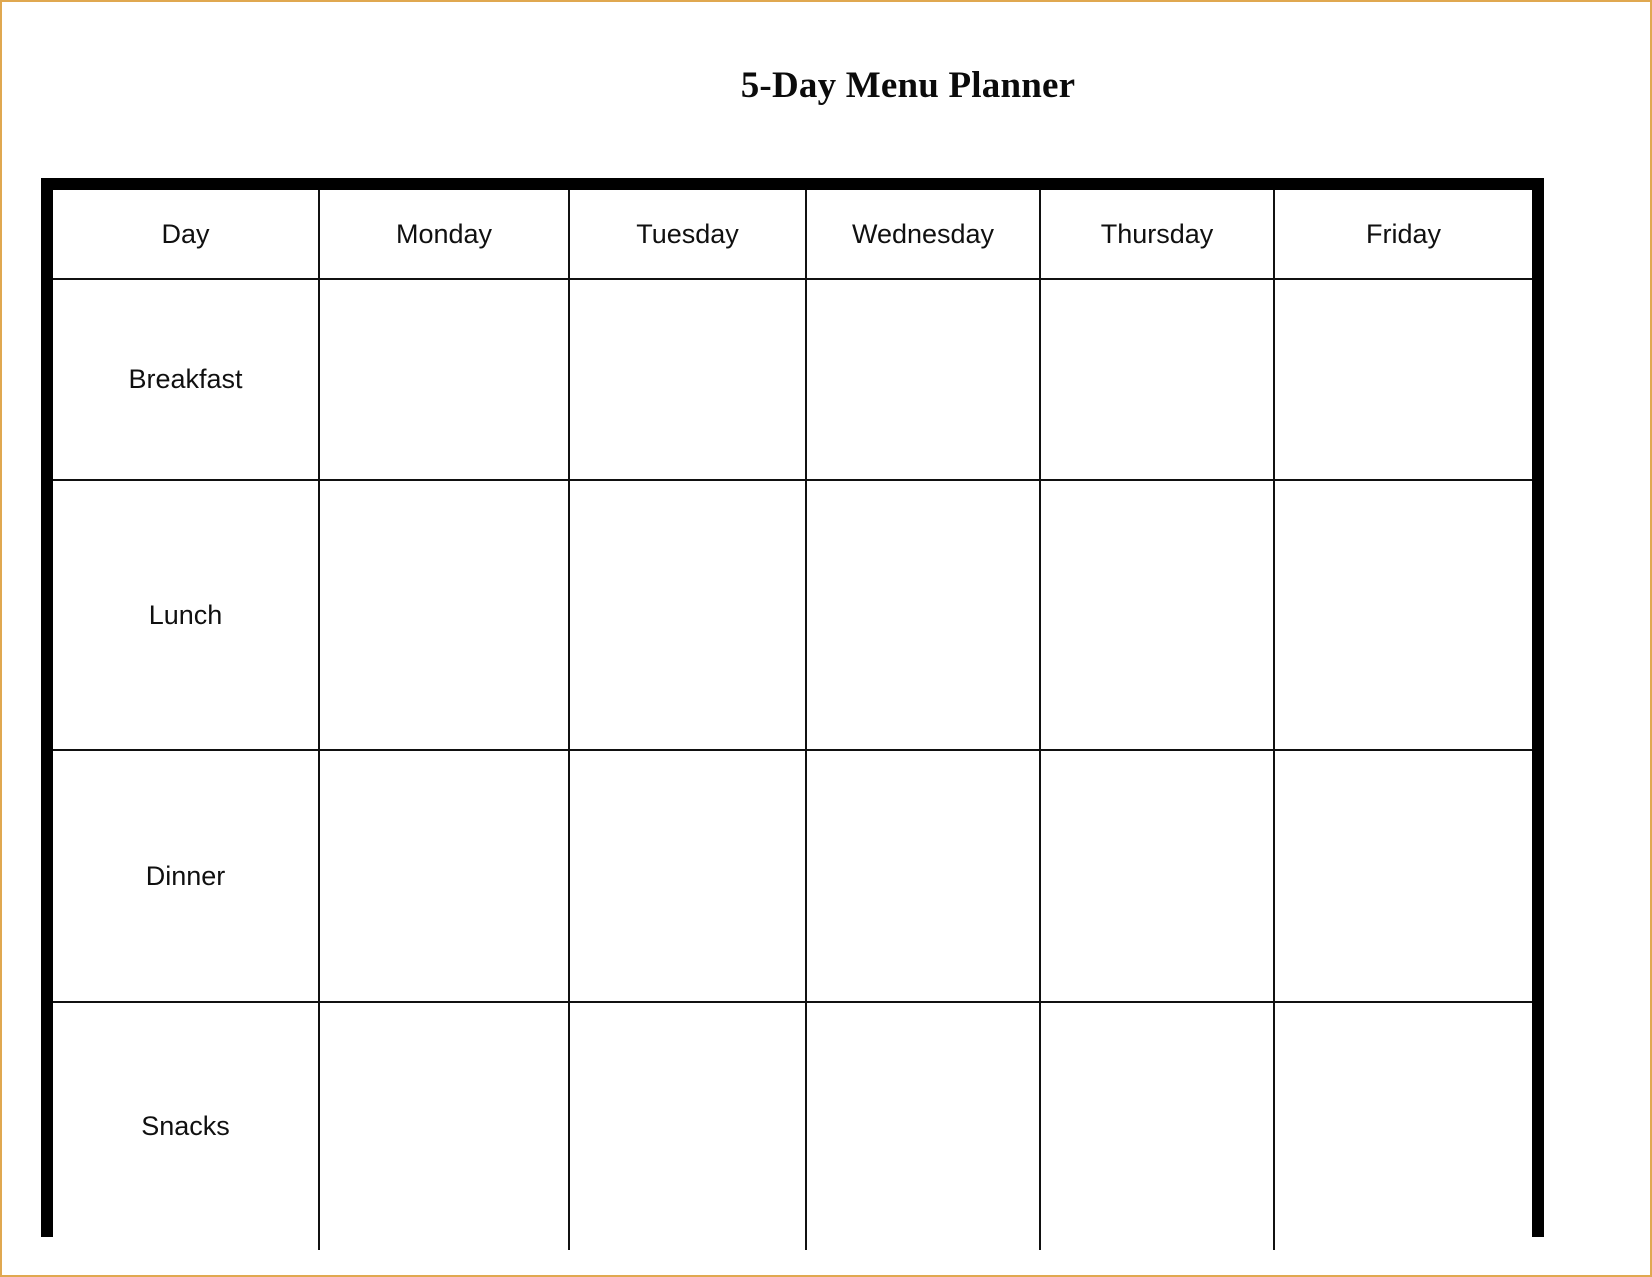 The image size is (1652, 1277). Describe the element at coordinates (1402, 615) in the screenshot. I see `cell-lunch-friday` at that location.